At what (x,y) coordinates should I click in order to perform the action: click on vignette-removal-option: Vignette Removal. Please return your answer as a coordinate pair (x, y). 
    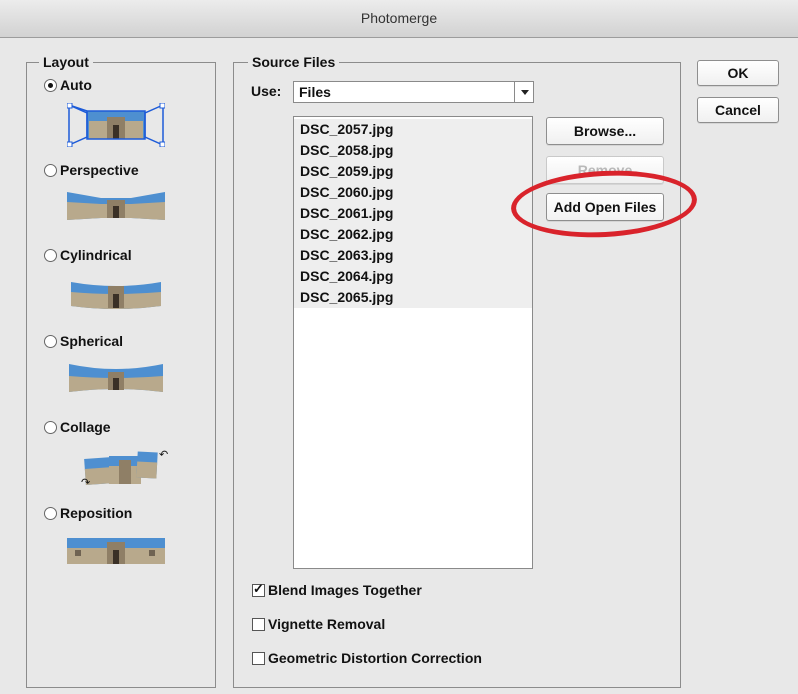
    Looking at the image, I should click on (318, 624).